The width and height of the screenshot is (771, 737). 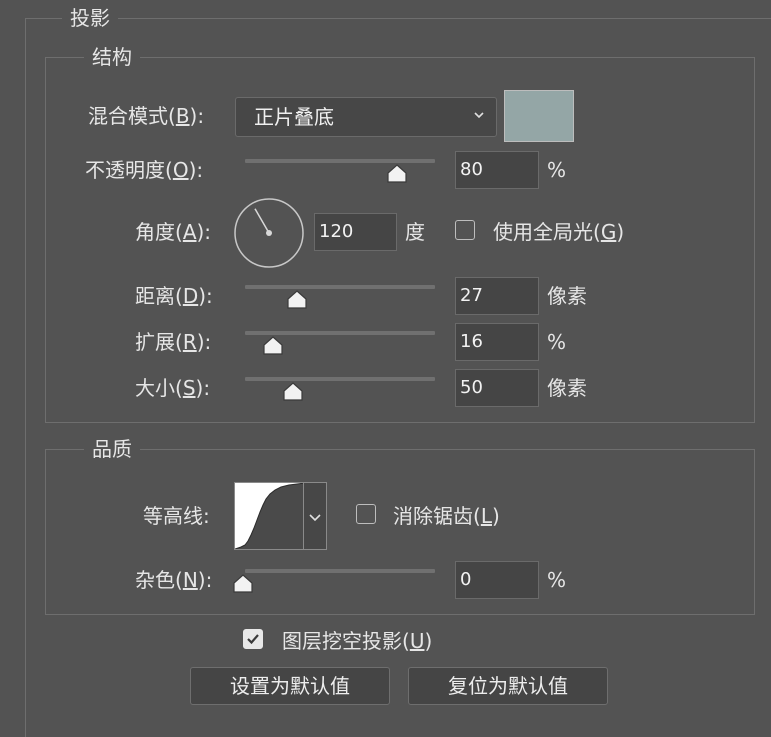 I want to click on size-input: 50, so click(x=497, y=388).